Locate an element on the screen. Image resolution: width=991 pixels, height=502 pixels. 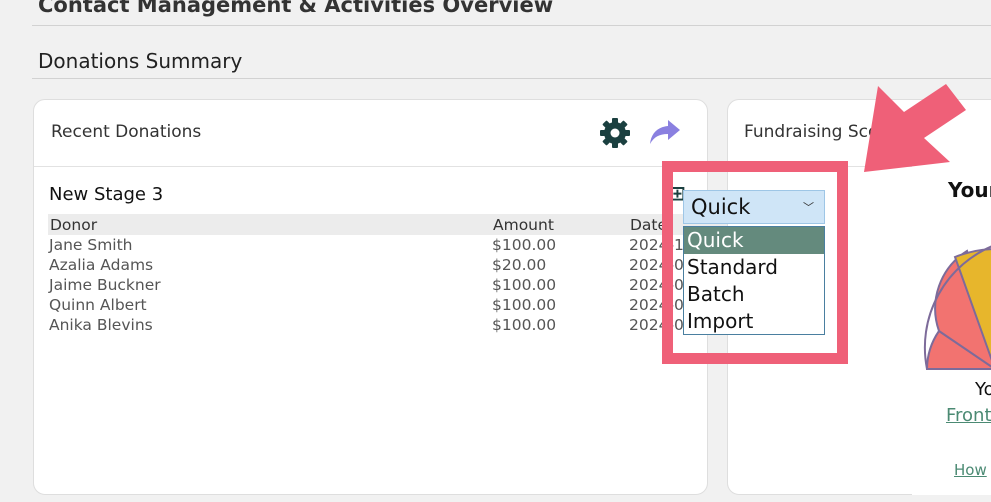
entry-type-select: Quick ﹀ is located at coordinates (754, 207).